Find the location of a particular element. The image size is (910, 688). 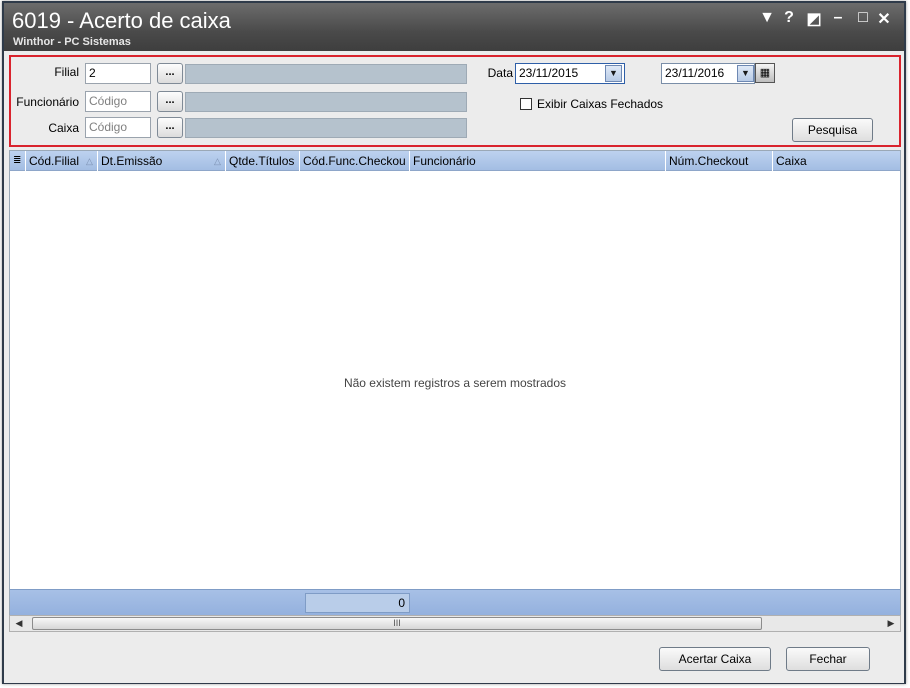

window-title: 6019 - Acerto de caixa is located at coordinates (121, 20).